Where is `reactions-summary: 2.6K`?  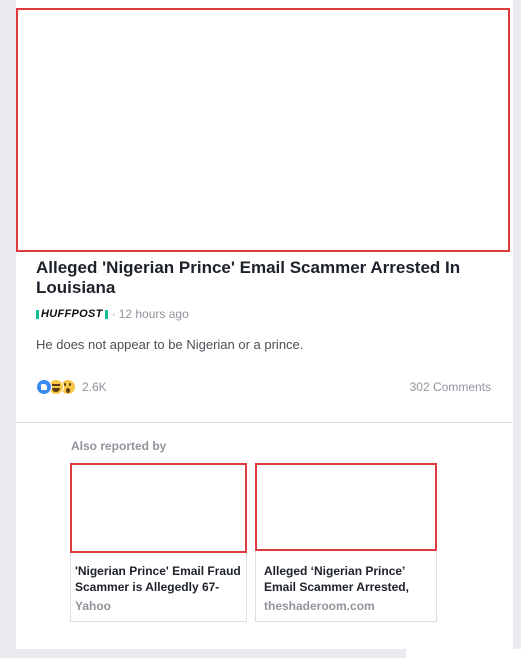 reactions-summary: 2.6K is located at coordinates (71, 387).